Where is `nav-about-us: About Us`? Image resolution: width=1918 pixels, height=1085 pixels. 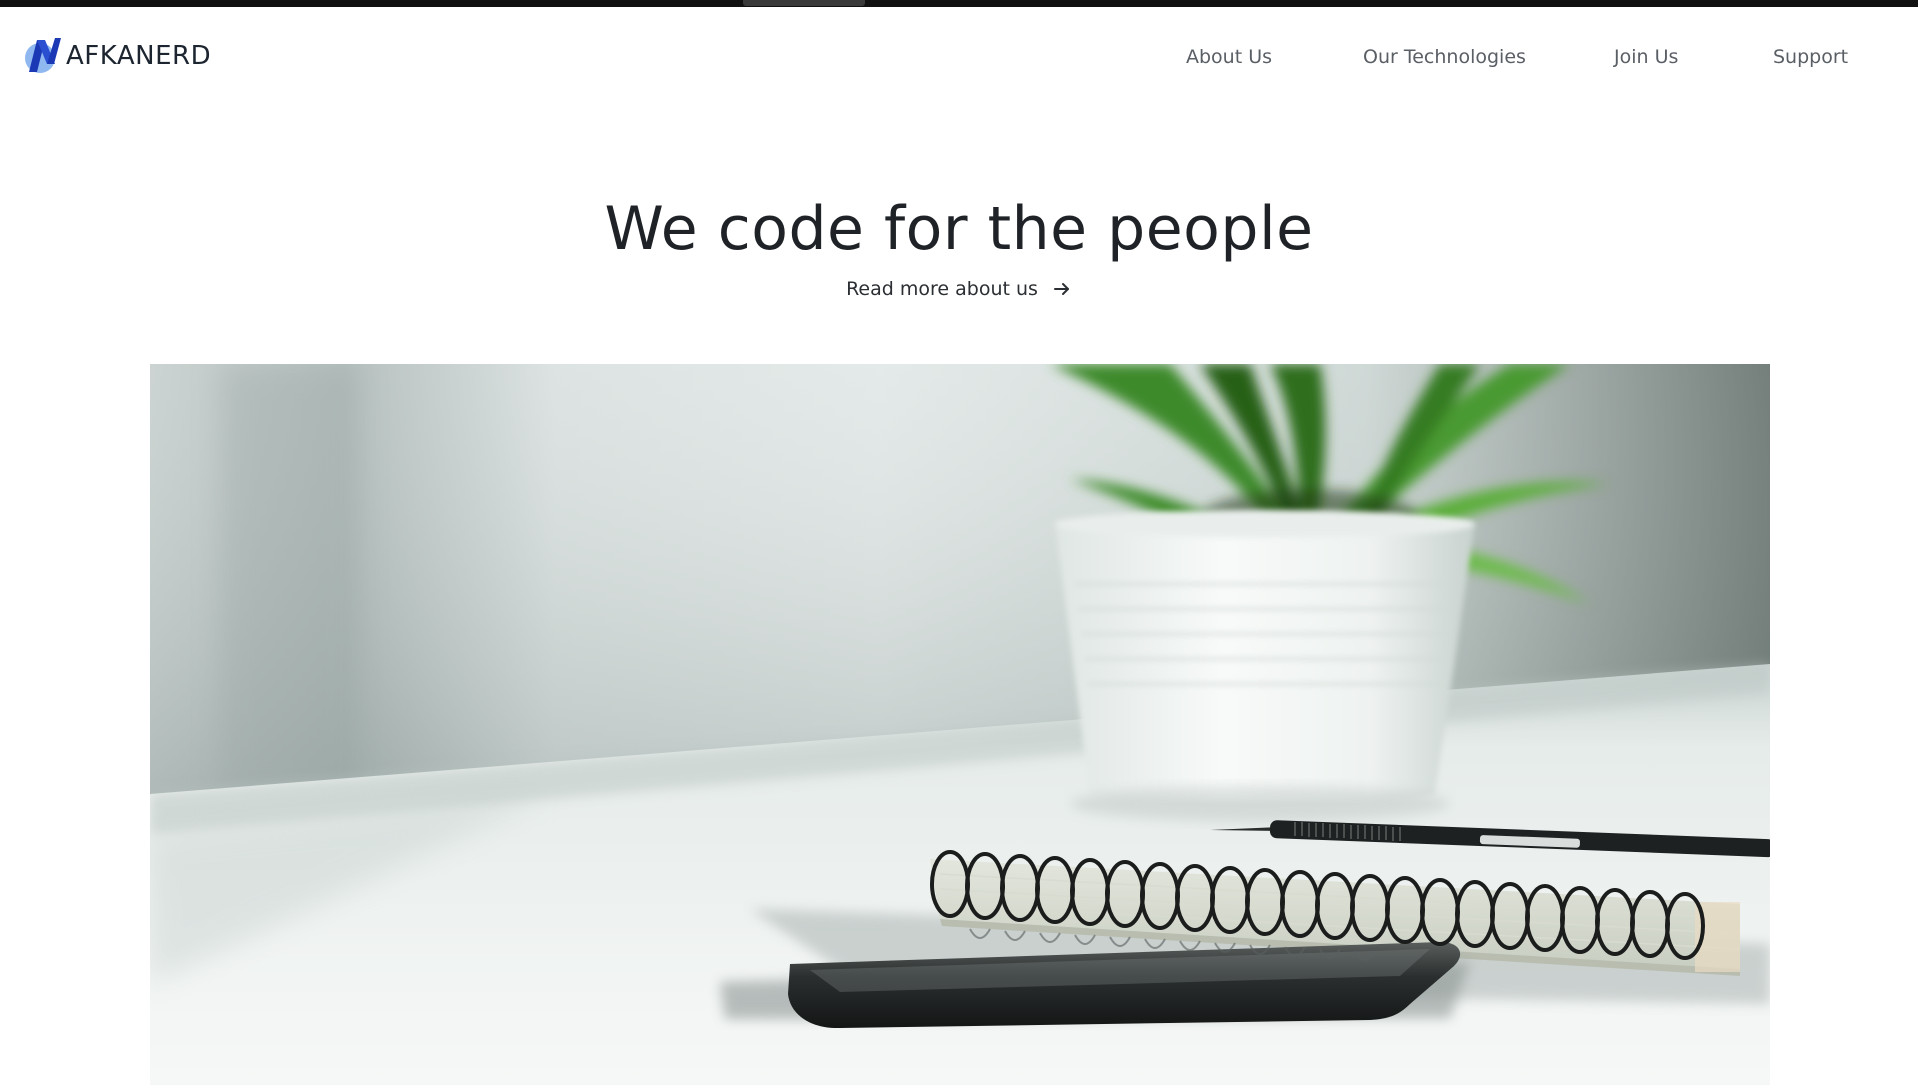
nav-about-us: About Us is located at coordinates (1229, 57).